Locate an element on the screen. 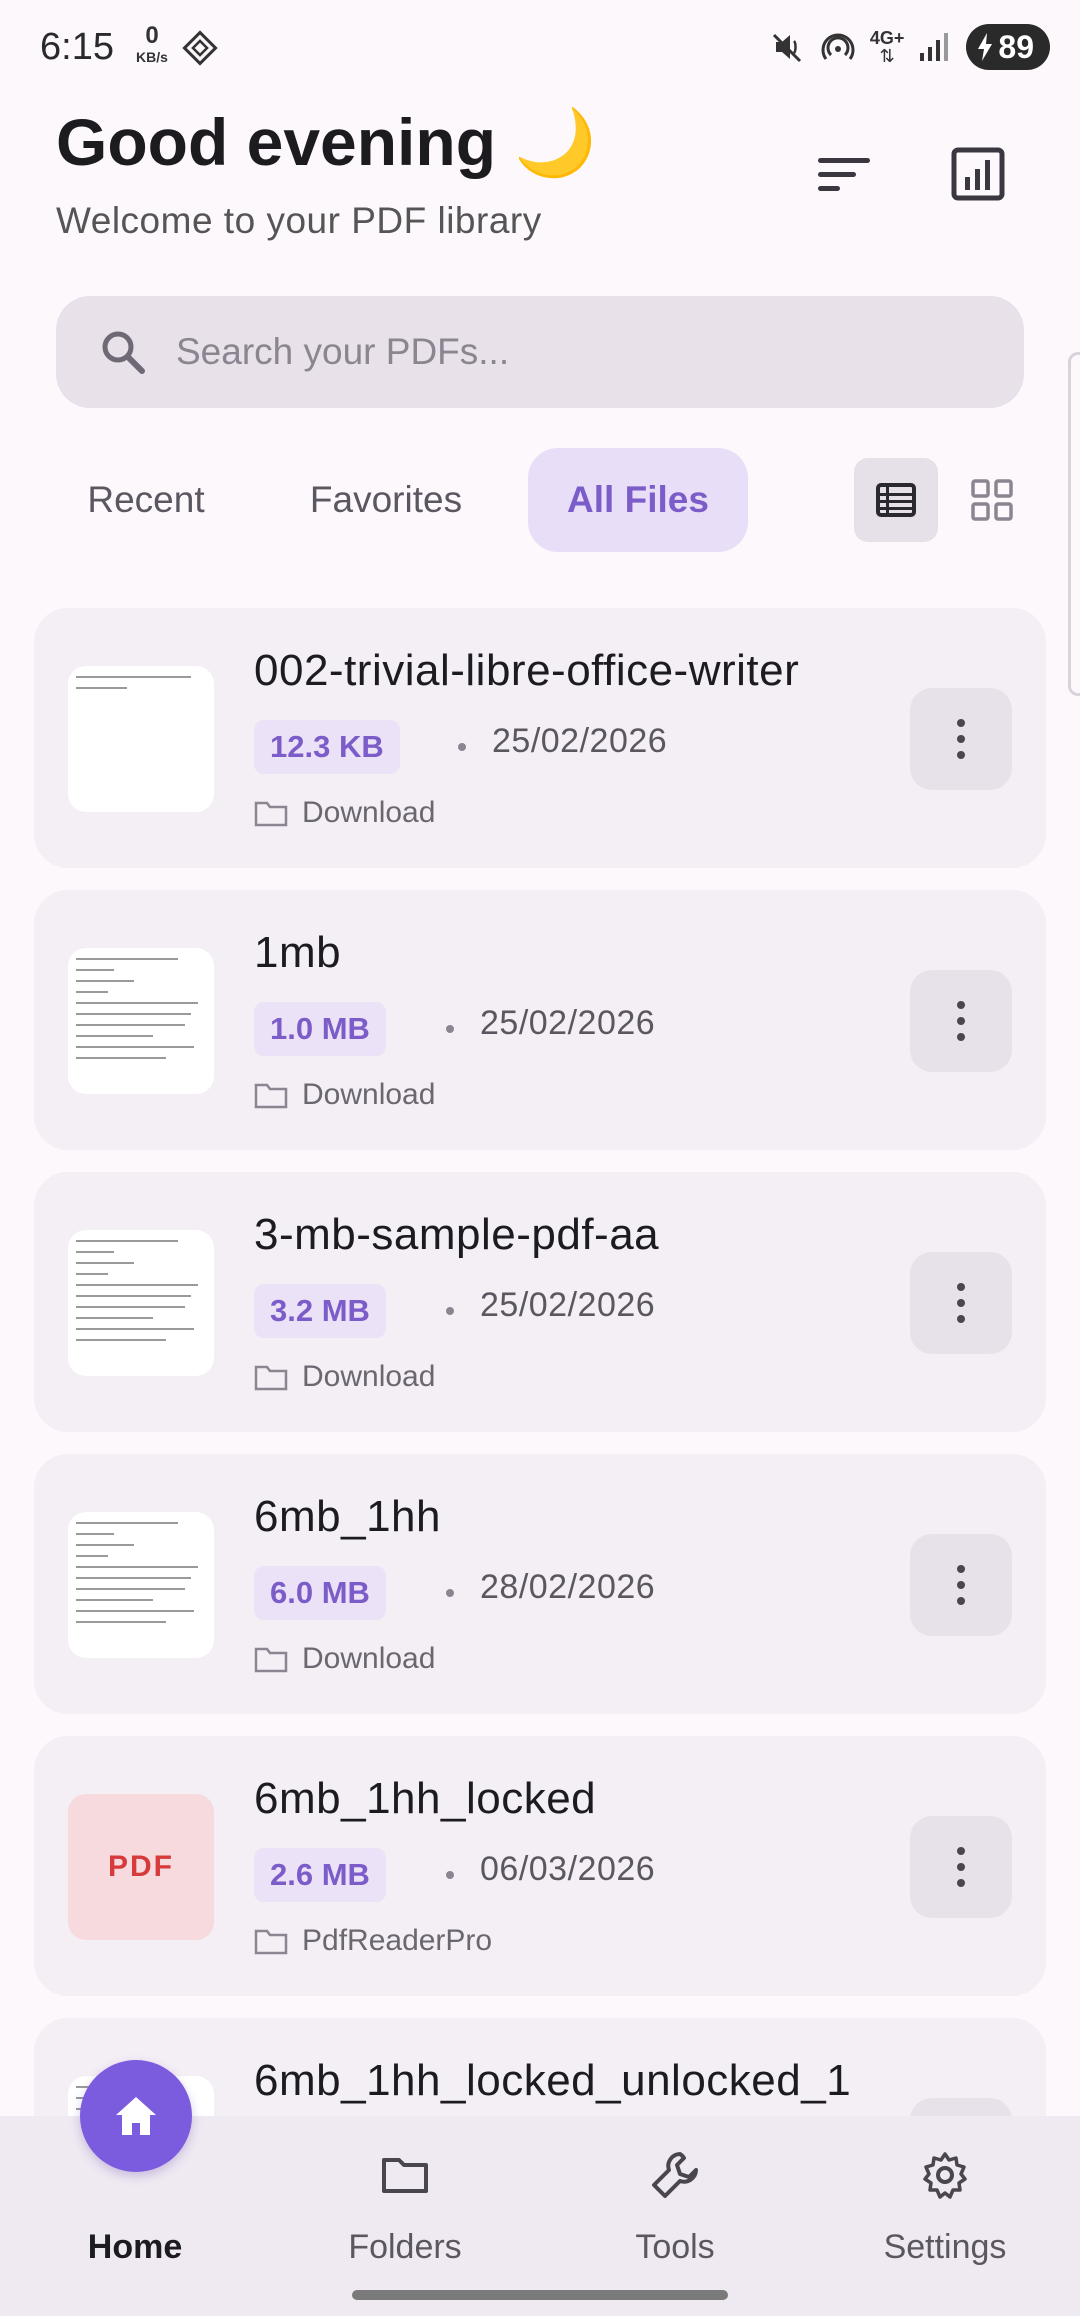  stats-button is located at coordinates (978, 174).